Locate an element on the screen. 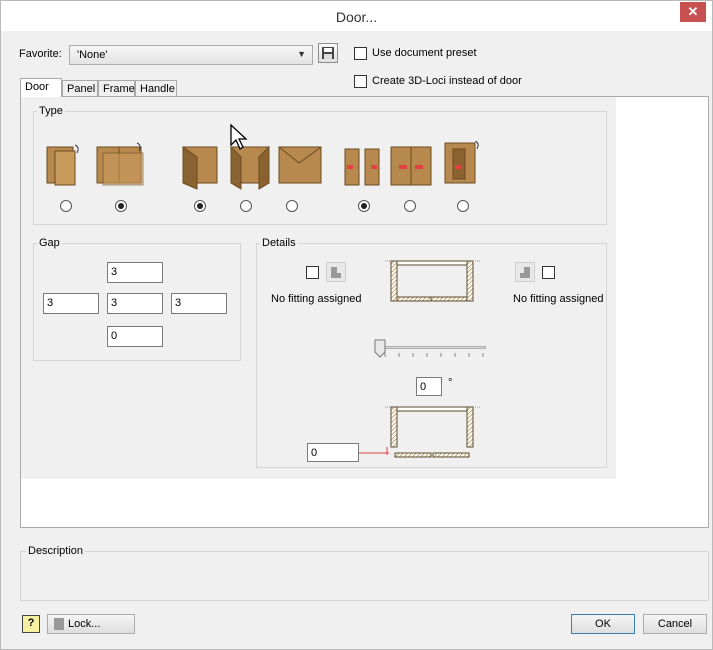 This screenshot has width=713, height=650. tab-door: Door is located at coordinates (41, 87).